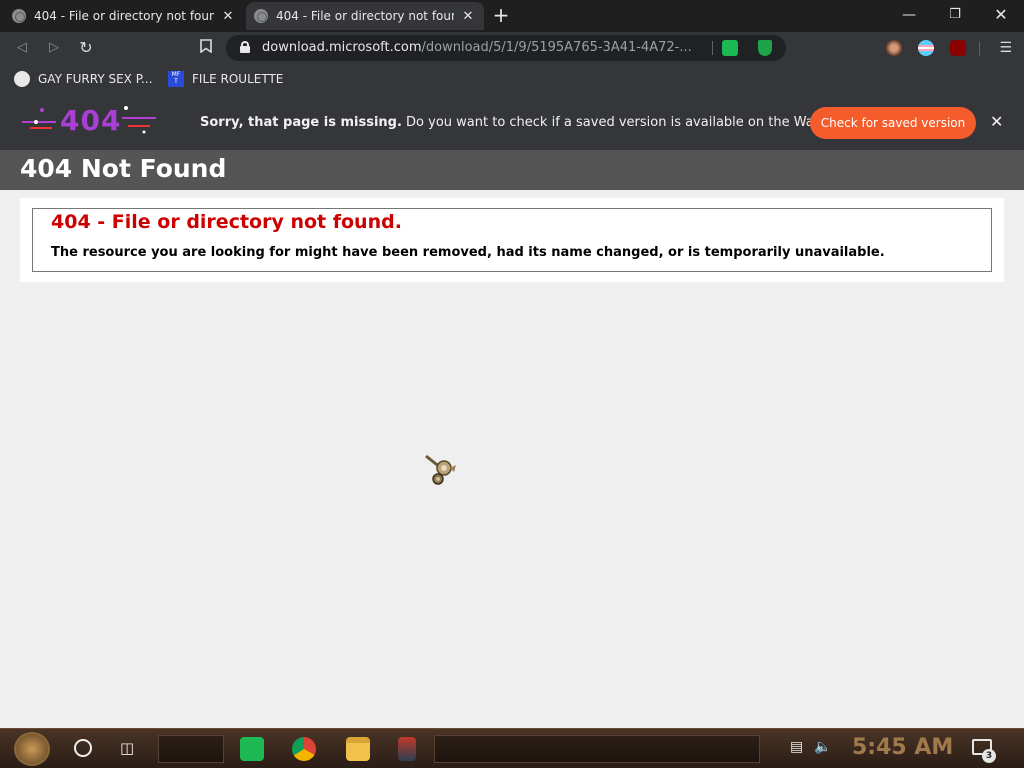  I want to click on back-button: ◁, so click(22, 48).